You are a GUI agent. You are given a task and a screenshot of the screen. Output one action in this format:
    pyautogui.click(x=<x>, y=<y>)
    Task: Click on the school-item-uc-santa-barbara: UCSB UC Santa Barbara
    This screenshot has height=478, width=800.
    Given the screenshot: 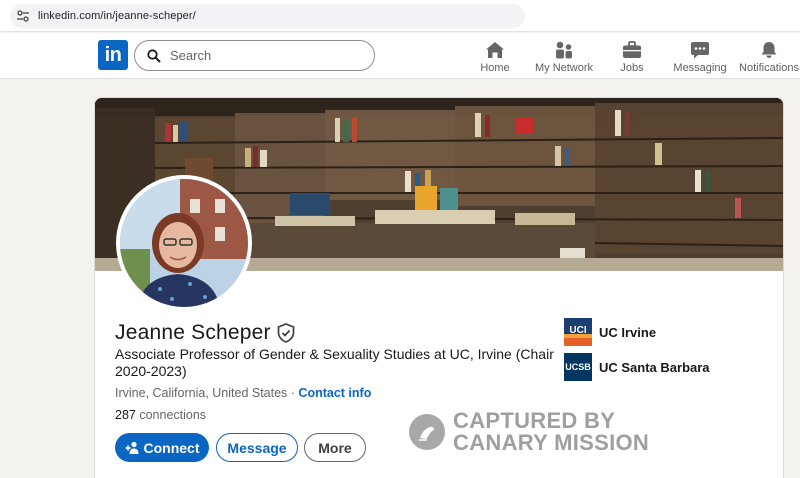 What is the action you would take?
    pyautogui.click(x=637, y=367)
    